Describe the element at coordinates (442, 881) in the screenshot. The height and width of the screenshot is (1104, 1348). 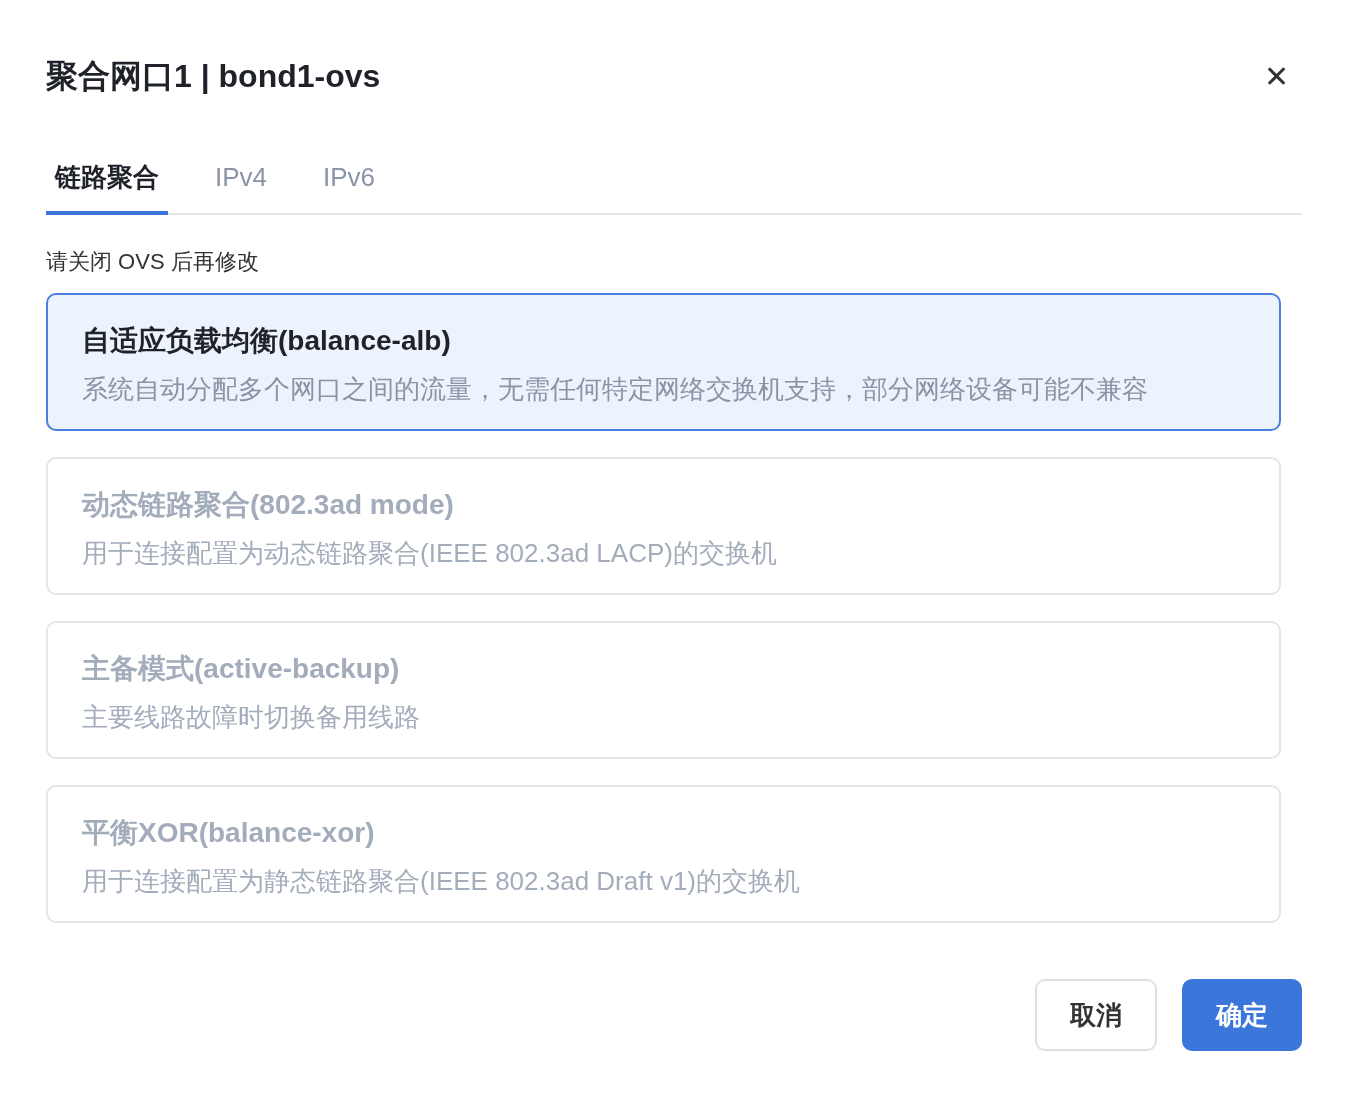
I see `option-description: 用于连接配置为静态链路聚合(IEEE 802.3ad Draft v1)的交换机` at that location.